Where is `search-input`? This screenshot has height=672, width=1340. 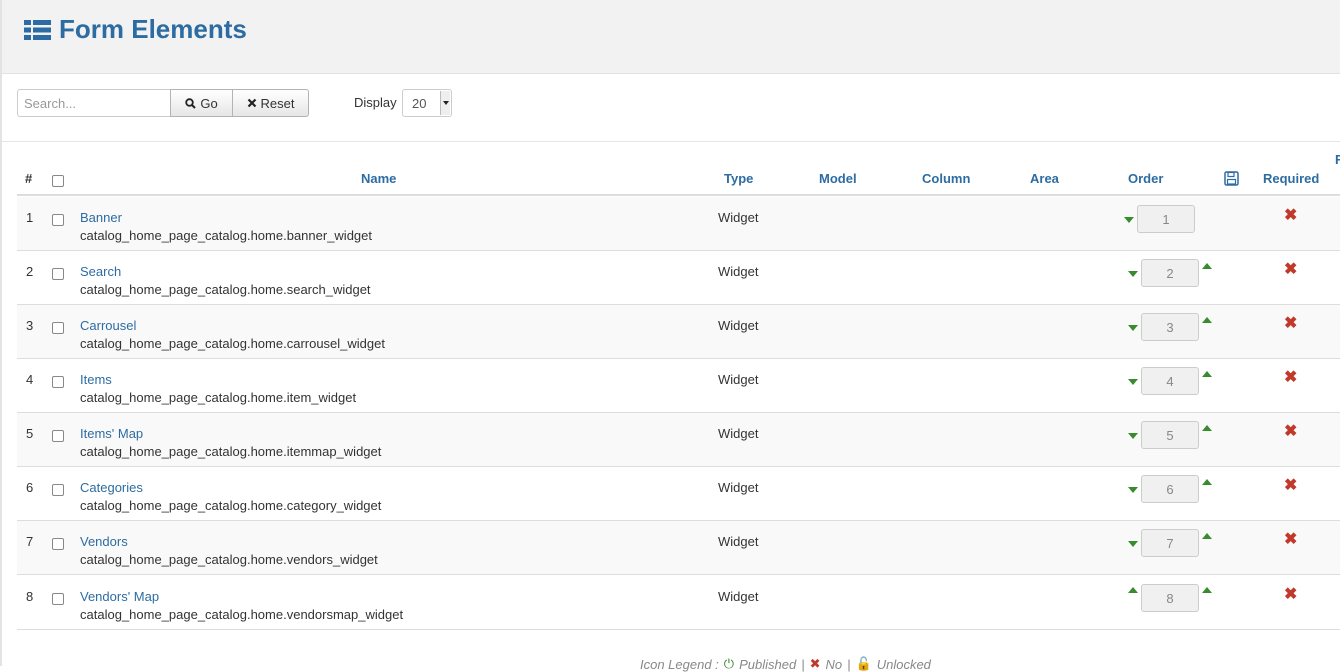 search-input is located at coordinates (93, 103).